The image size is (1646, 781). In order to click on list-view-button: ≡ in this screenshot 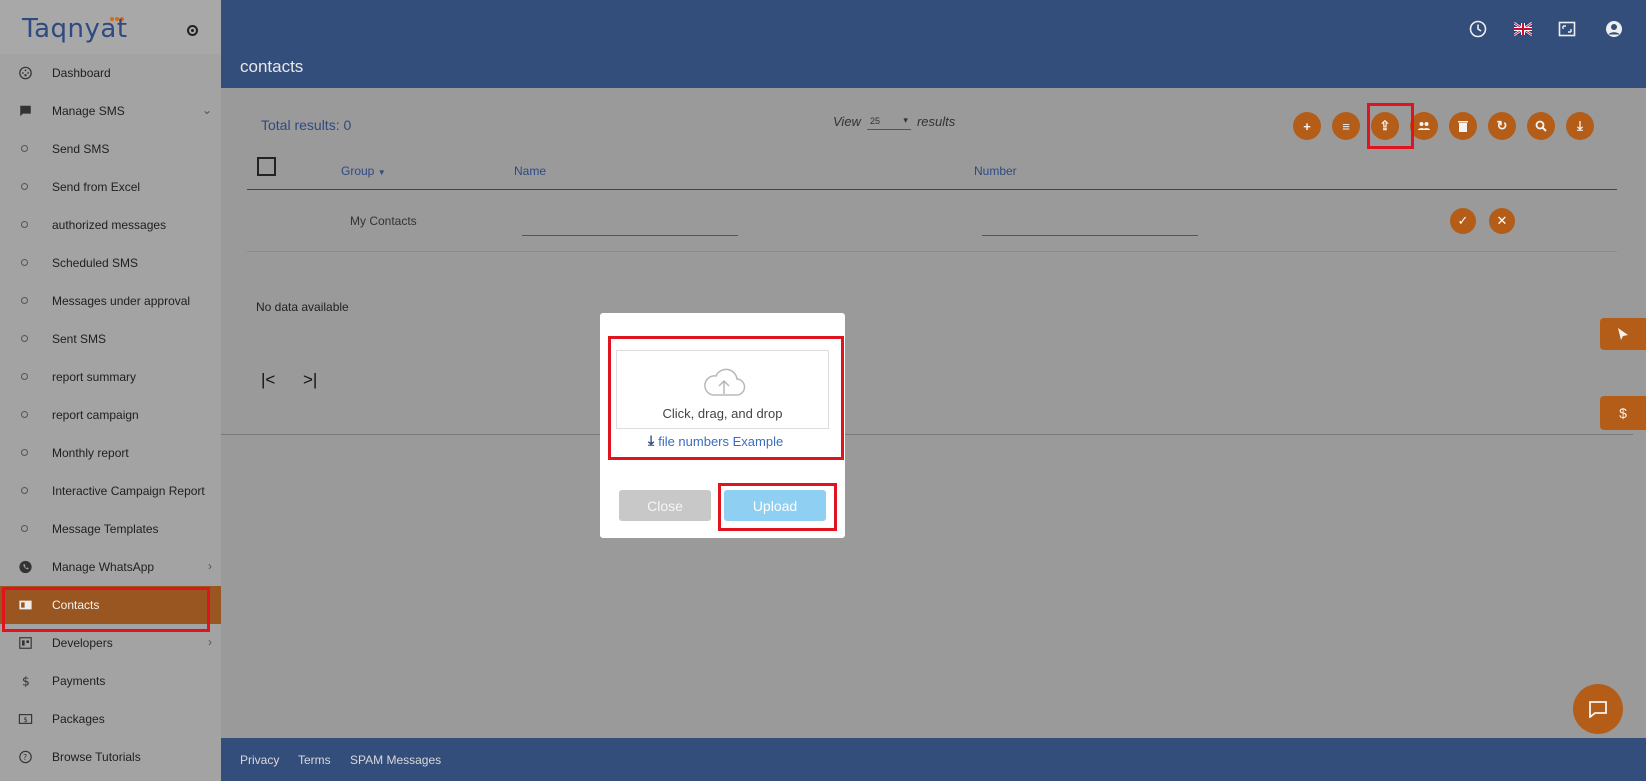, I will do `click(1346, 126)`.